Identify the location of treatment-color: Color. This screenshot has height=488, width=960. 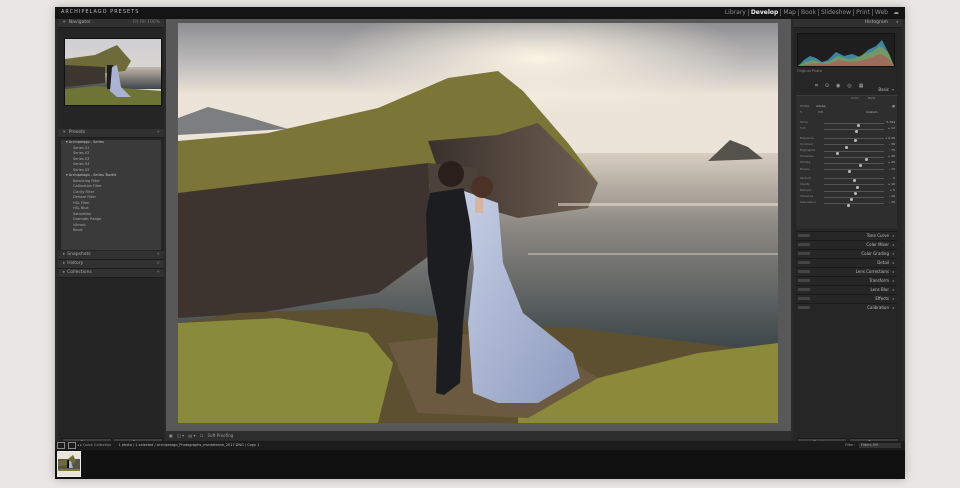
(855, 98).